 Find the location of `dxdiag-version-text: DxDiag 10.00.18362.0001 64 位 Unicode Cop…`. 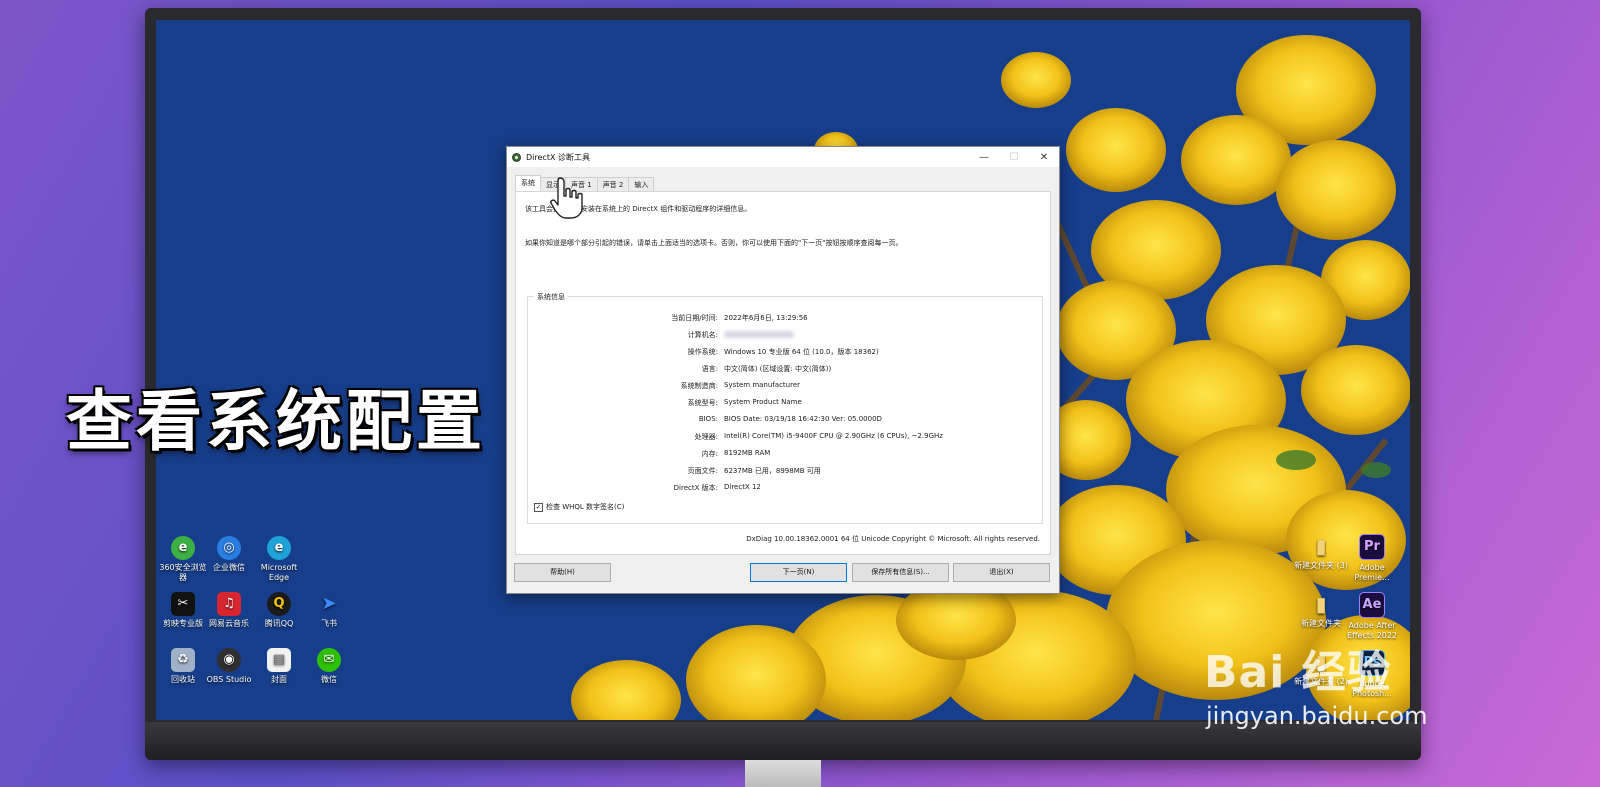

dxdiag-version-text: DxDiag 10.00.18362.0001 64 位 Unicode Cop… is located at coordinates (893, 539).